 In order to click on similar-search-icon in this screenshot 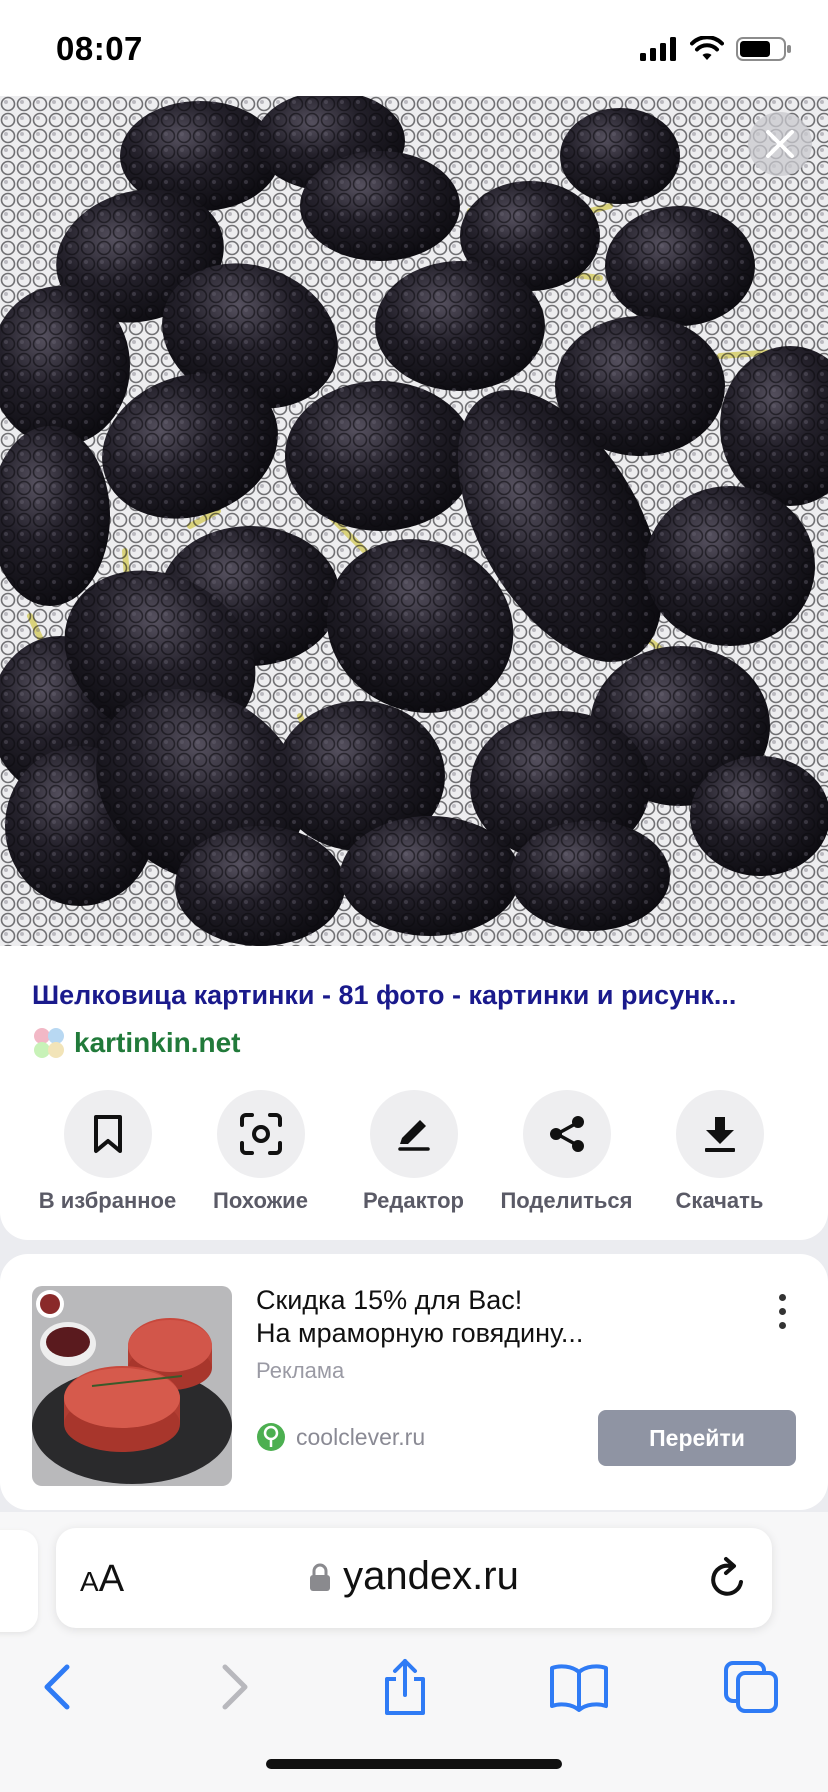, I will do `click(260, 1134)`.